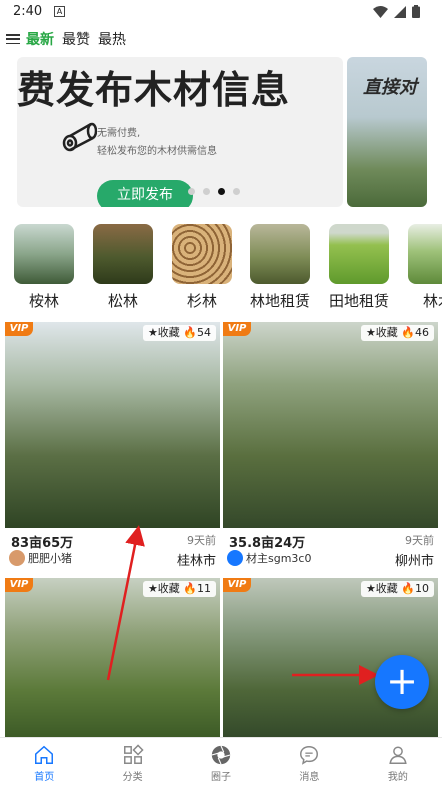 The height and width of the screenshot is (787, 442). What do you see at coordinates (221, 755) in the screenshot?
I see `aperture-icon` at bounding box center [221, 755].